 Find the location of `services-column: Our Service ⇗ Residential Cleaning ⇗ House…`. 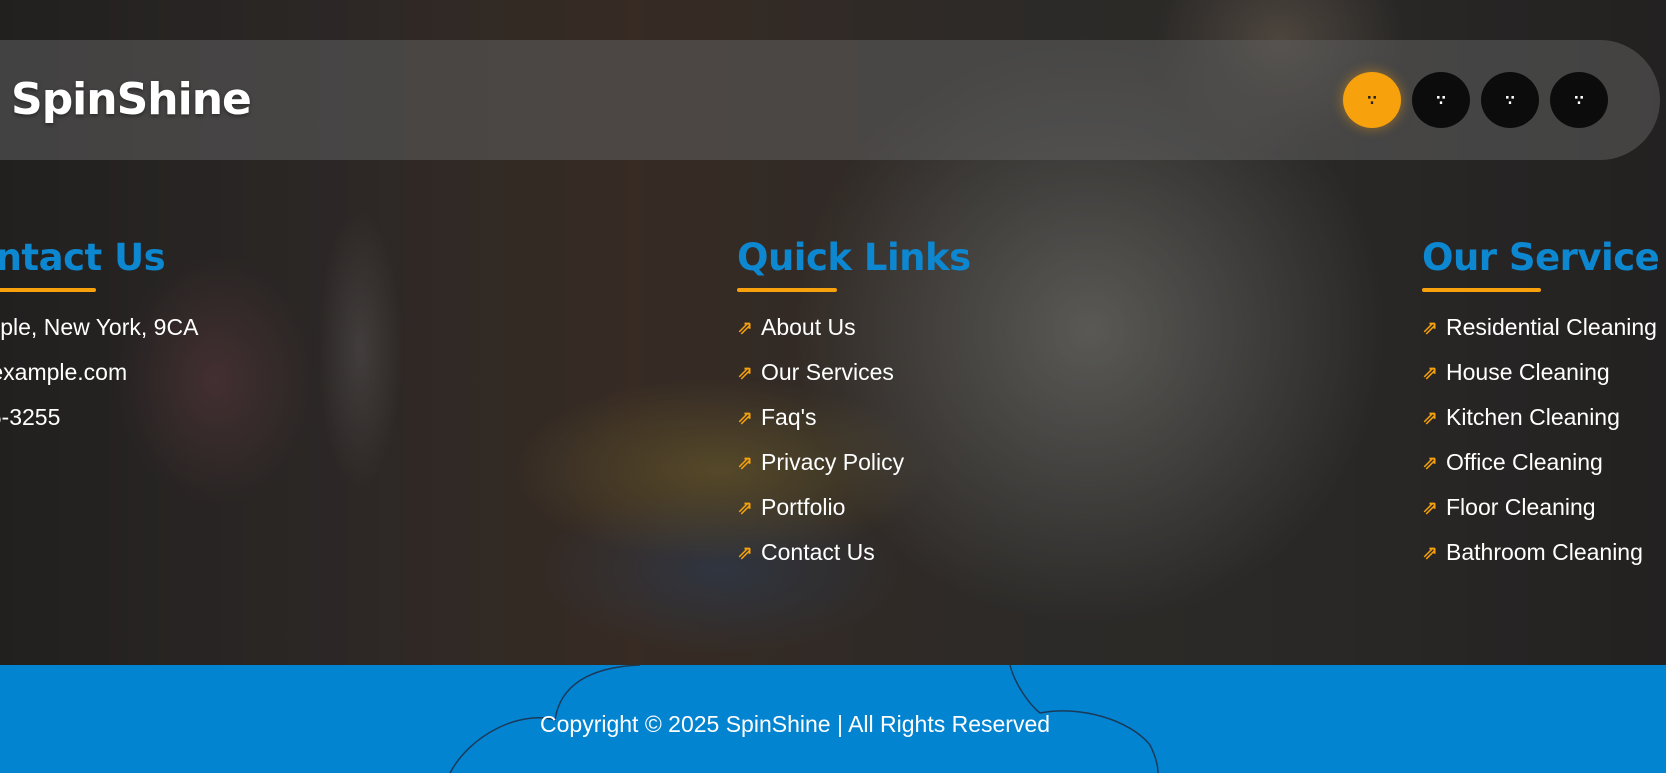

services-column: Our Service ⇗ Residential Cleaning ⇗ House… is located at coordinates (1541, 410).